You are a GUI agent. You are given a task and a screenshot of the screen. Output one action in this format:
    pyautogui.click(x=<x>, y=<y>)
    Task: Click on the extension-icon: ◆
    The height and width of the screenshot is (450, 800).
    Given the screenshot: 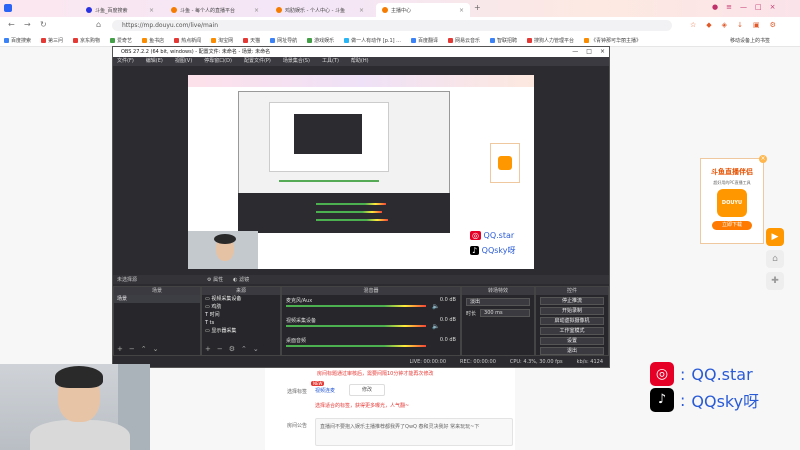 What is the action you would take?
    pyautogui.click(x=708, y=25)
    